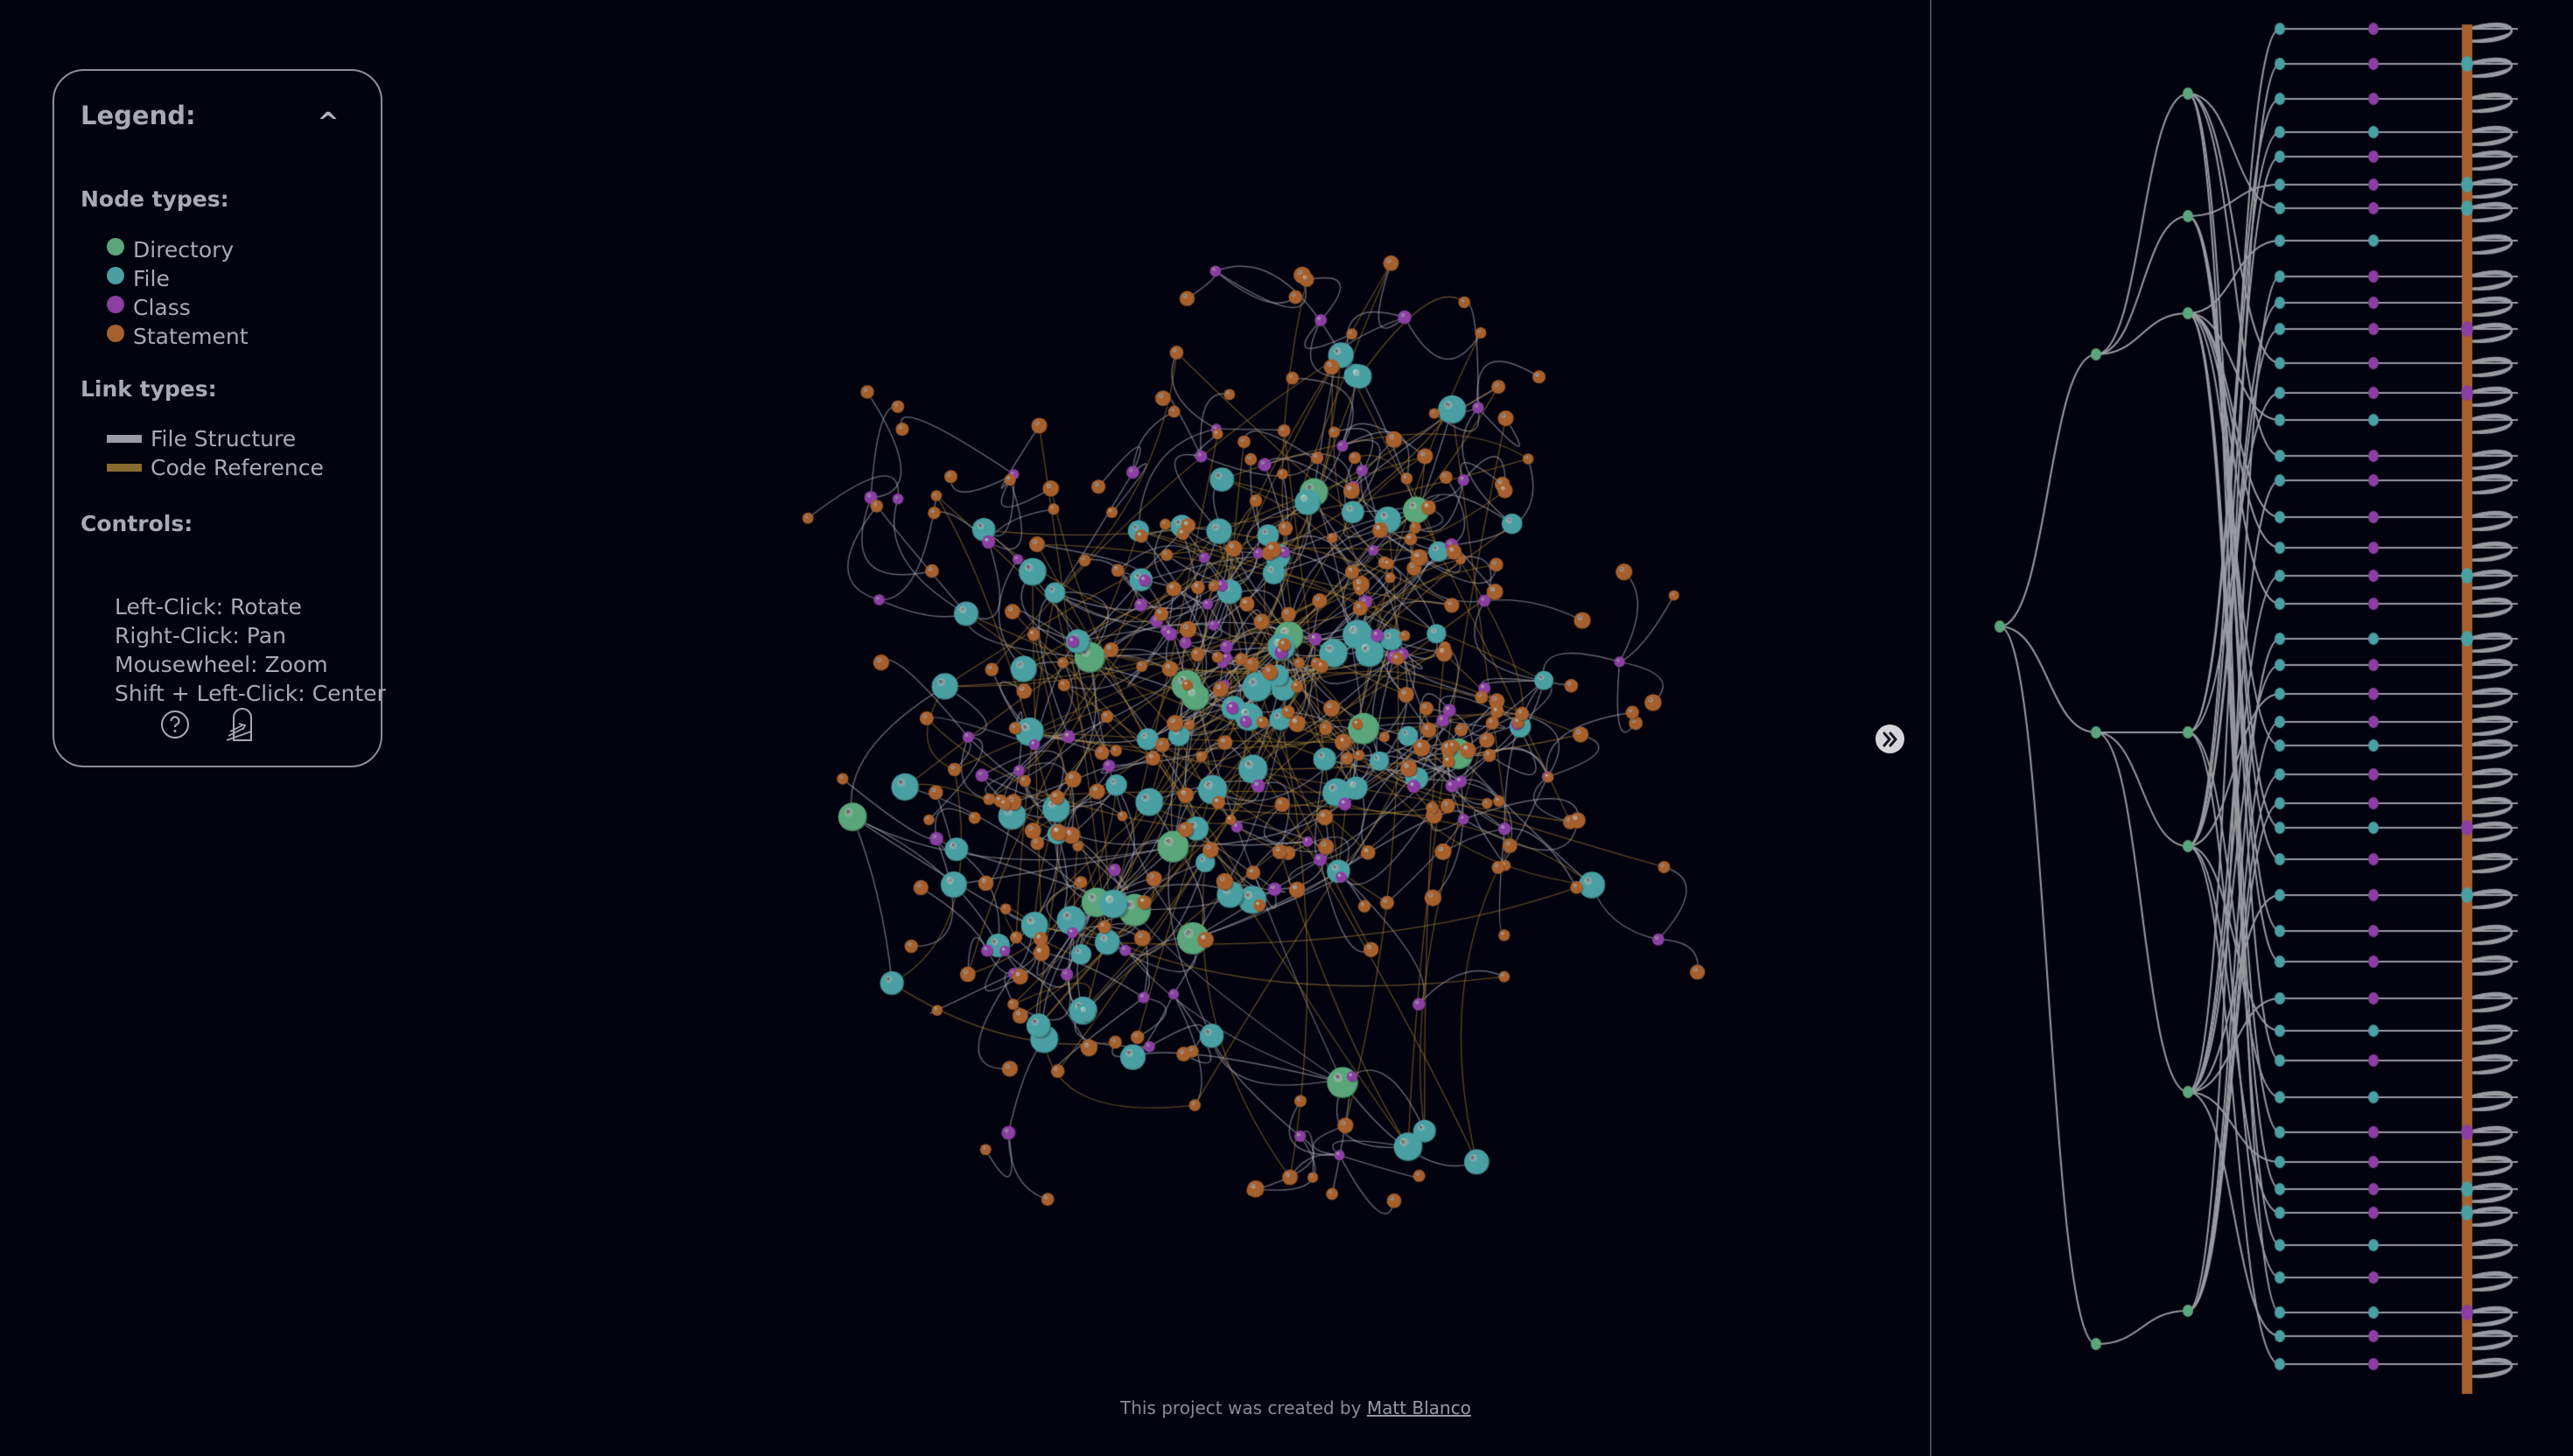 The width and height of the screenshot is (2573, 1456). I want to click on toggle-tree-panel-button, so click(1889, 738).